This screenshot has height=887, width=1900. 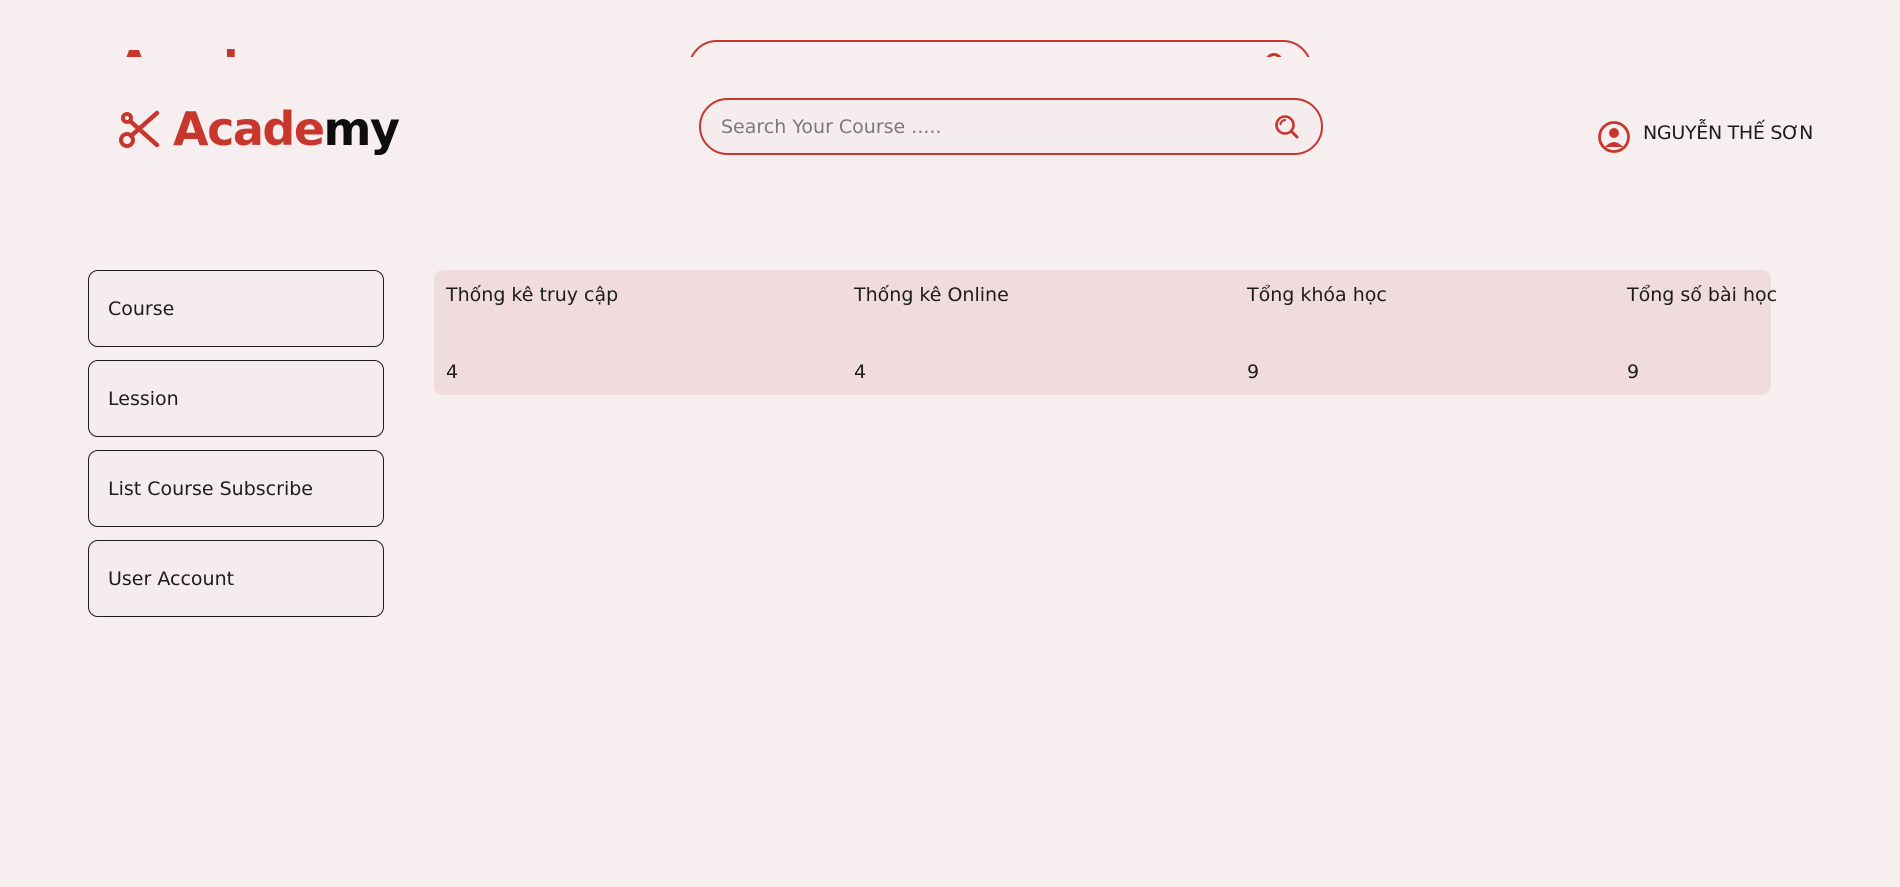 I want to click on sidebar-item-label: Lession, so click(x=143, y=398).